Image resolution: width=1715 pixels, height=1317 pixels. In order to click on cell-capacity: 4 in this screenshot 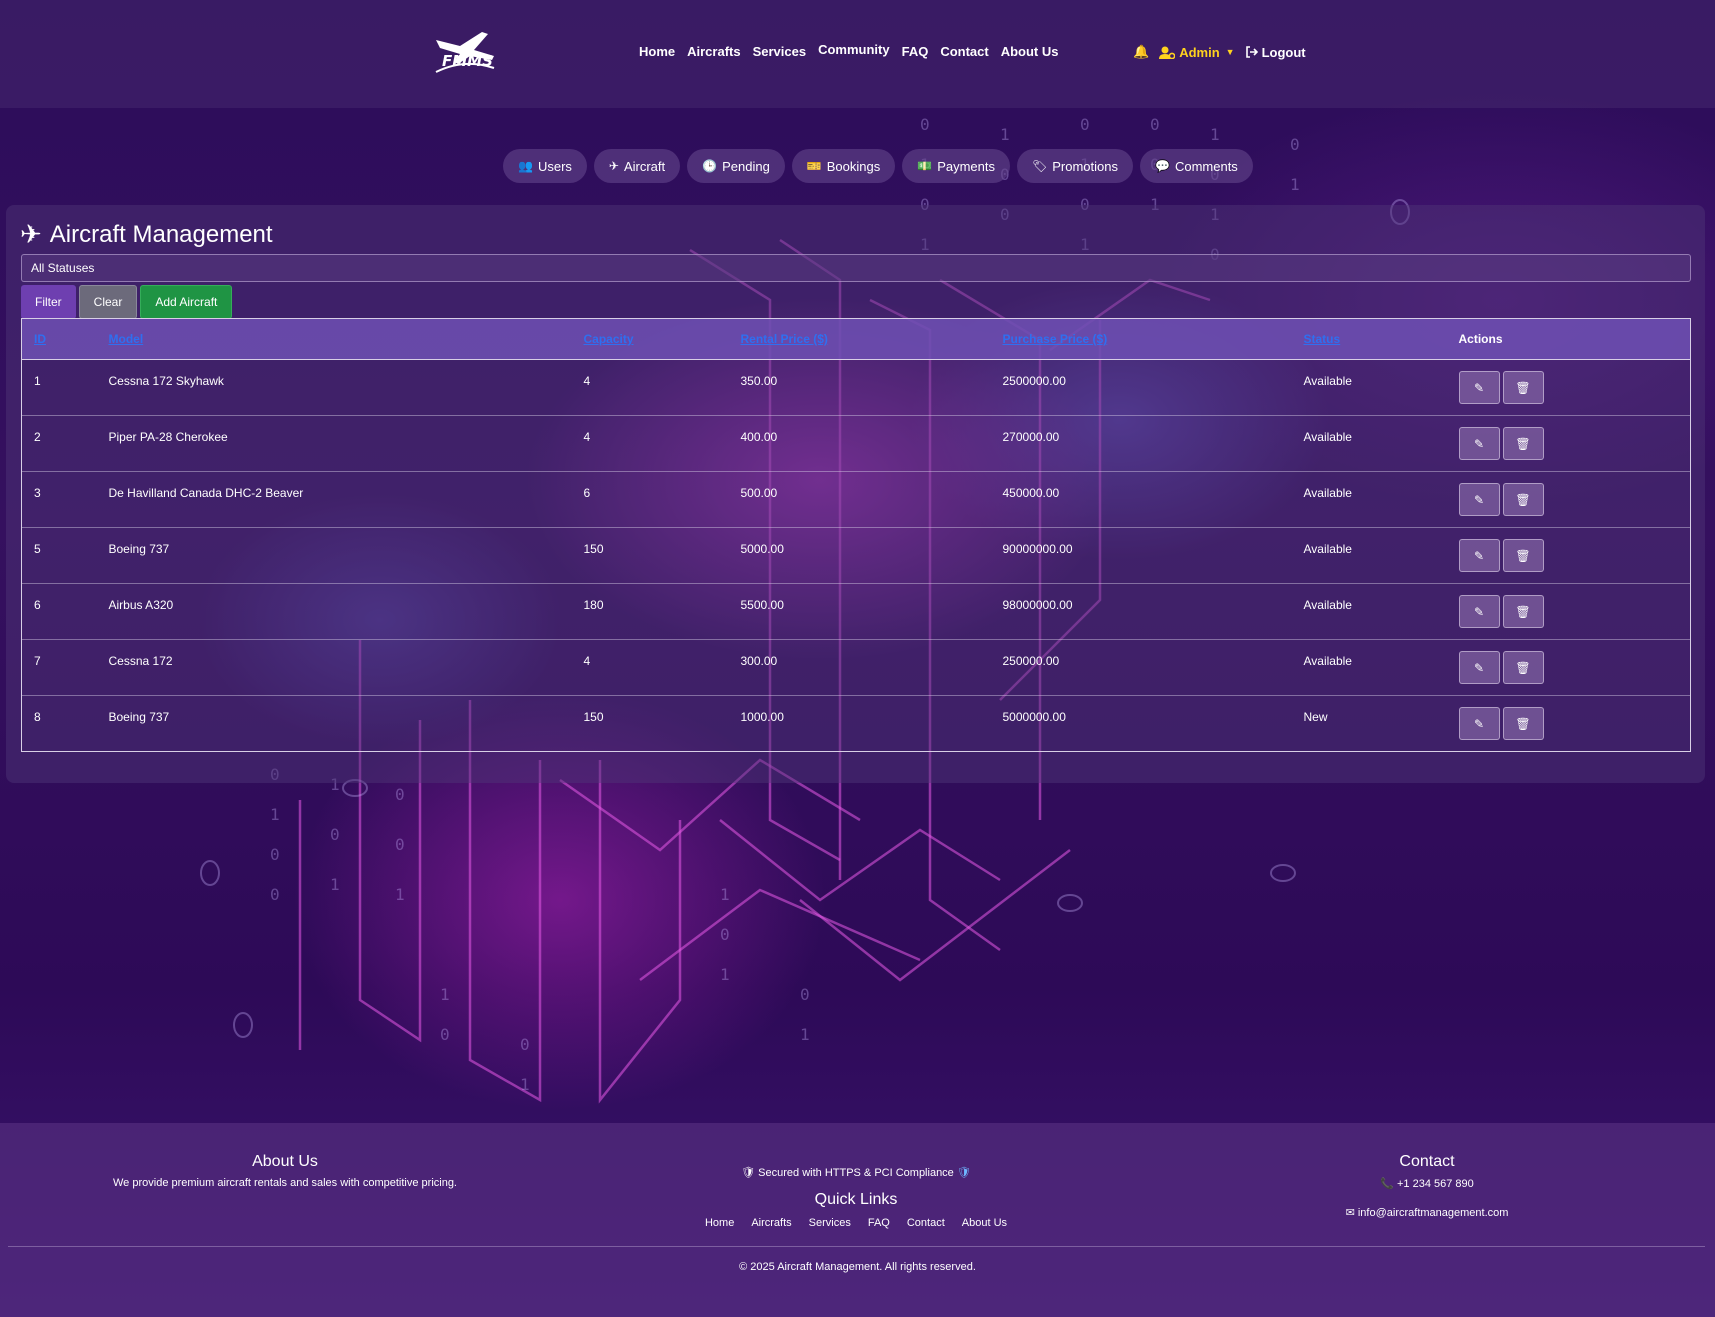, I will do `click(587, 381)`.